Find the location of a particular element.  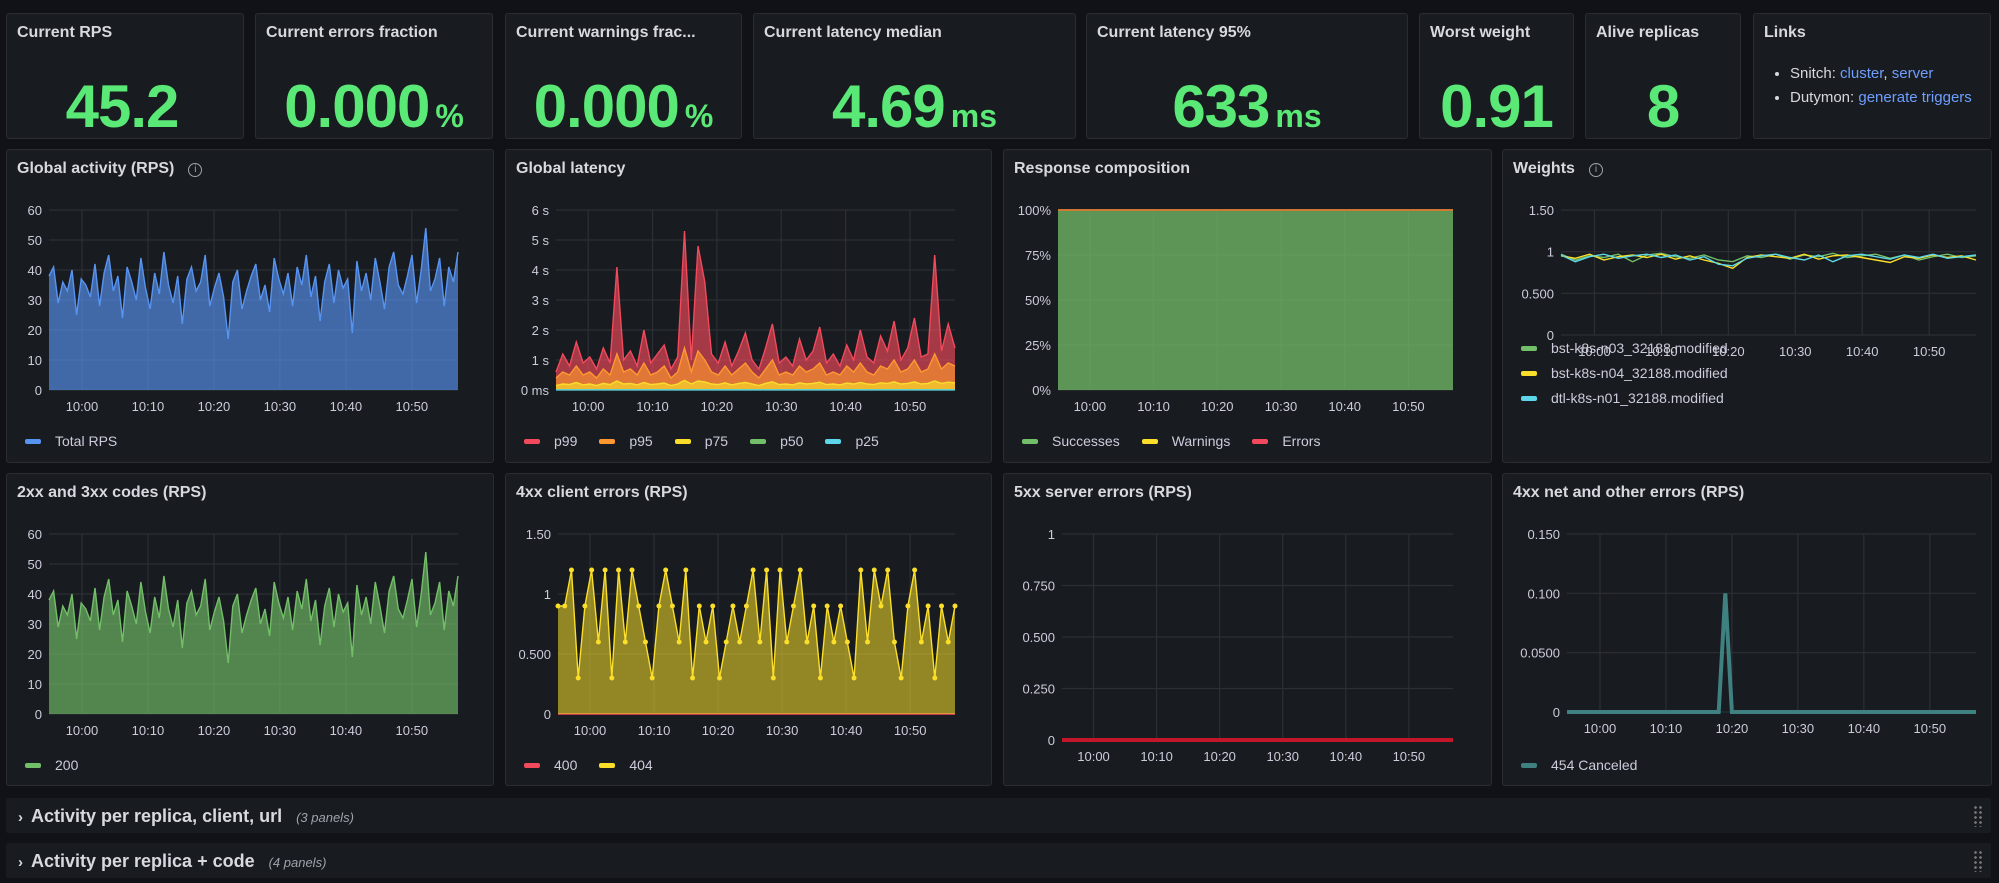

y-tick-label: 2 s is located at coordinates (541, 330).